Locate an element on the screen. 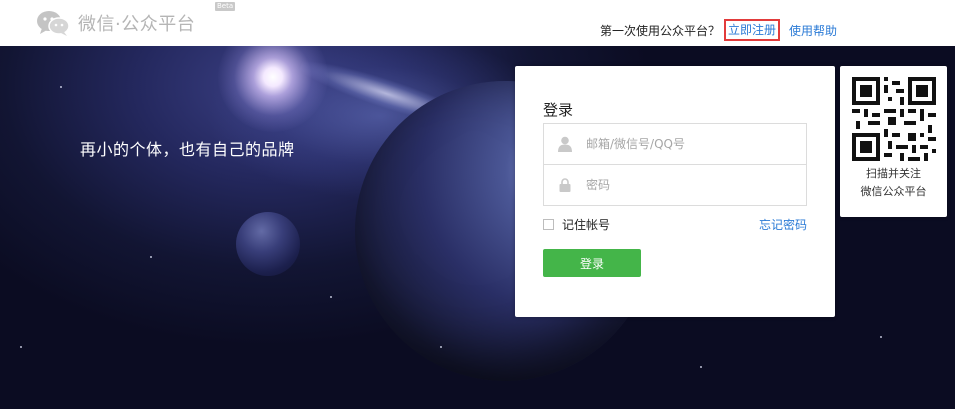 This screenshot has height=409, width=955. qr-code-image is located at coordinates (894, 119).